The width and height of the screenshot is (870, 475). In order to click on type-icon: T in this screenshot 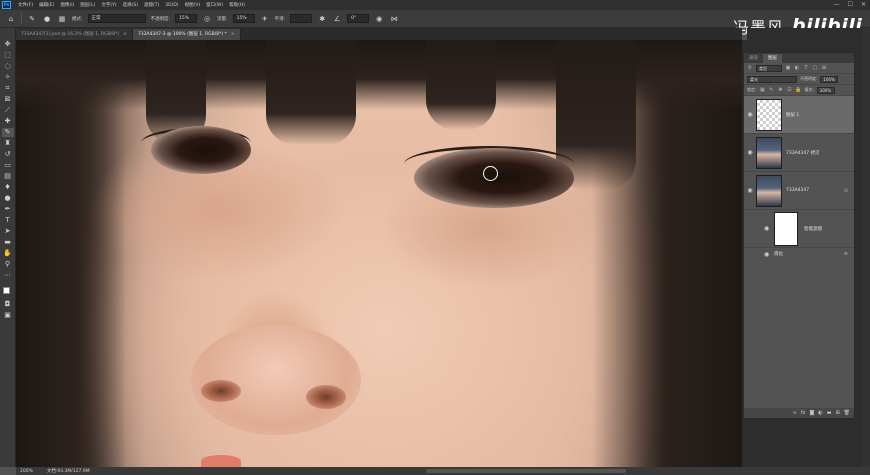, I will do `click(8, 220)`.